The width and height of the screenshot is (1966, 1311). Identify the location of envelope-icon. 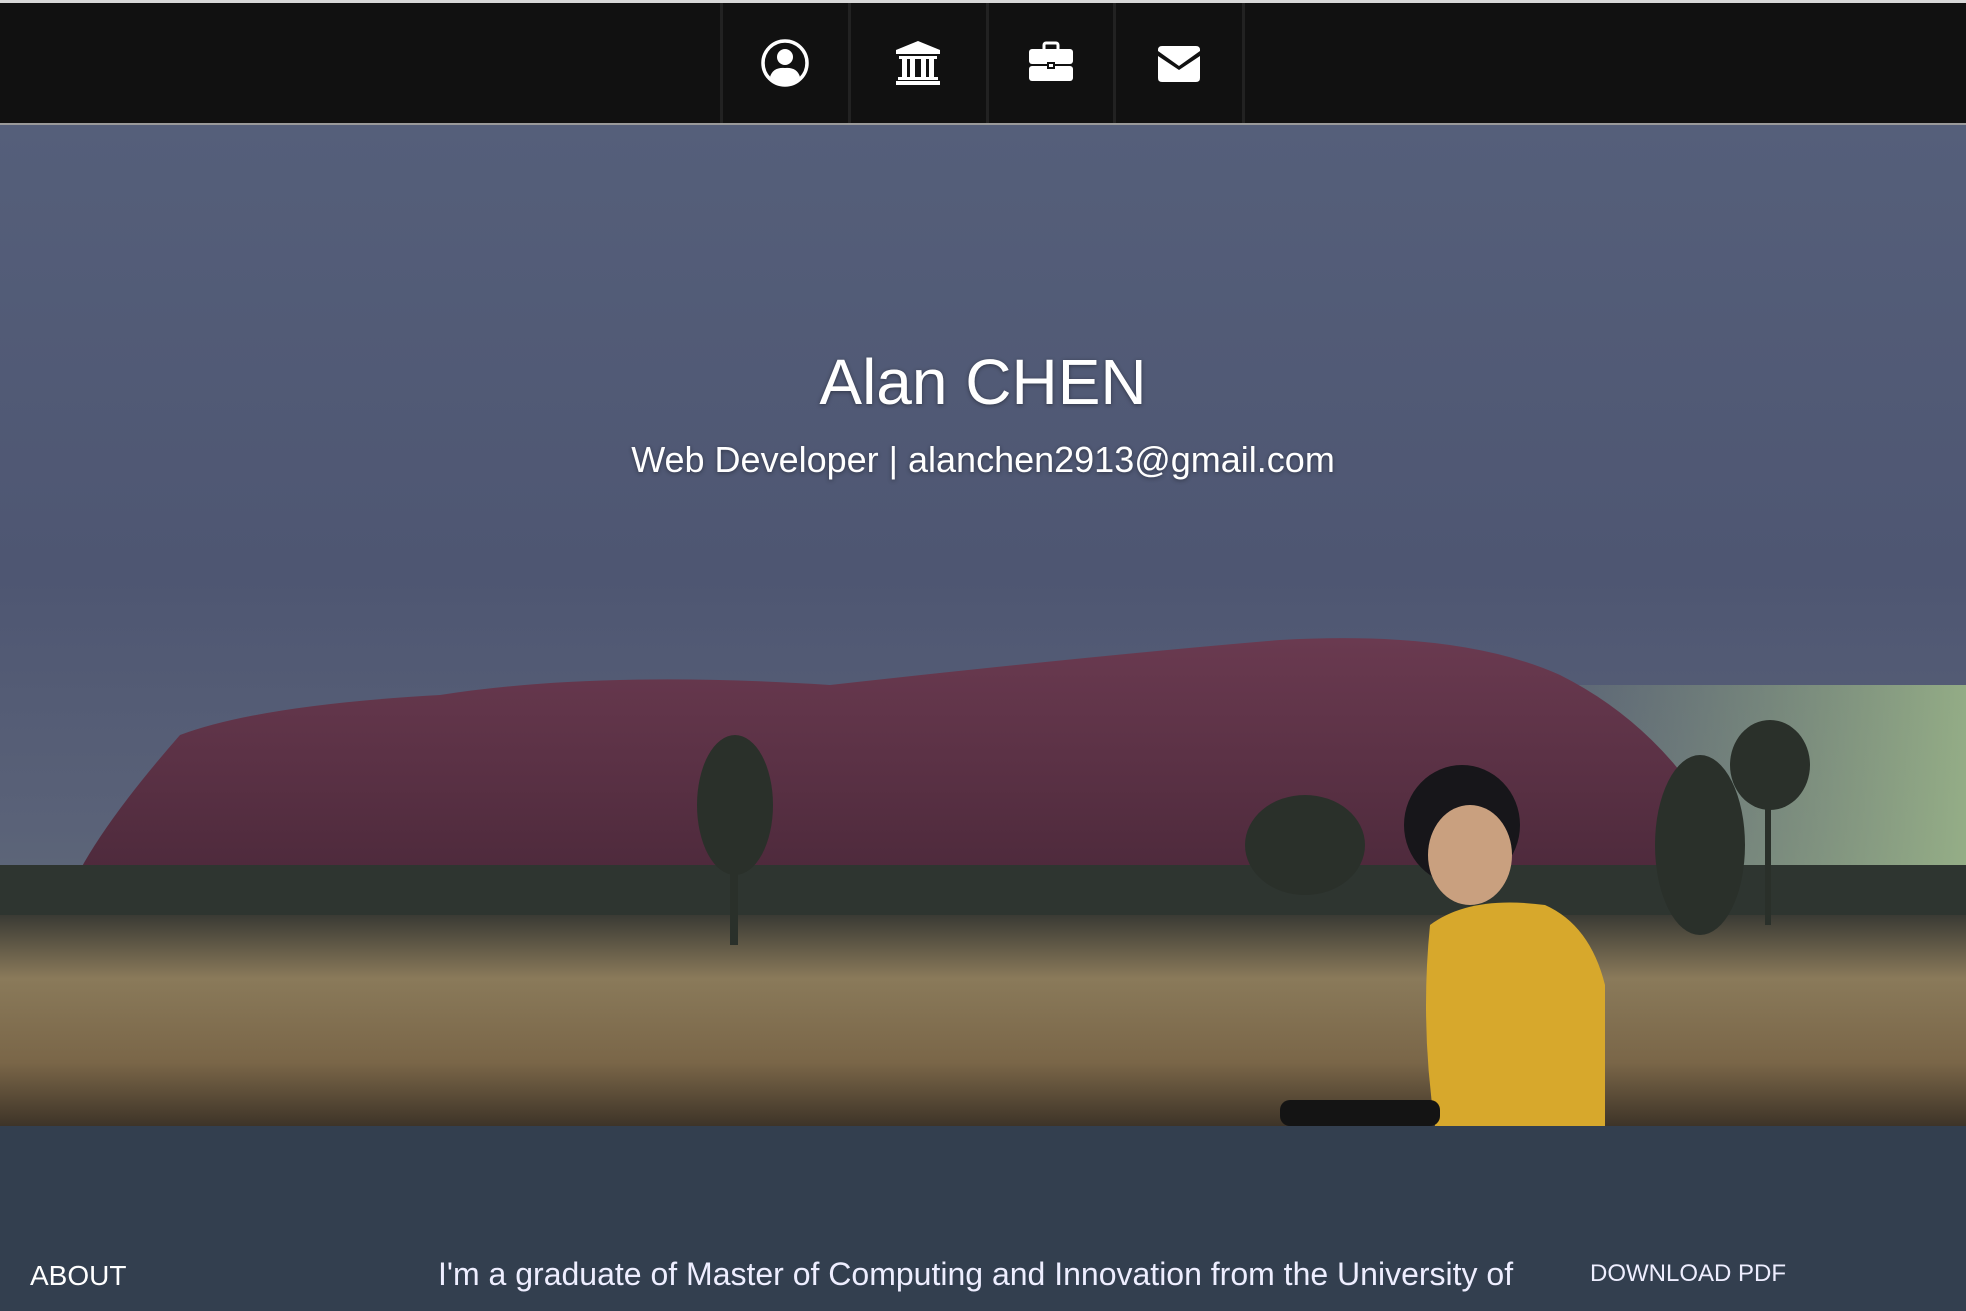
(1178, 64).